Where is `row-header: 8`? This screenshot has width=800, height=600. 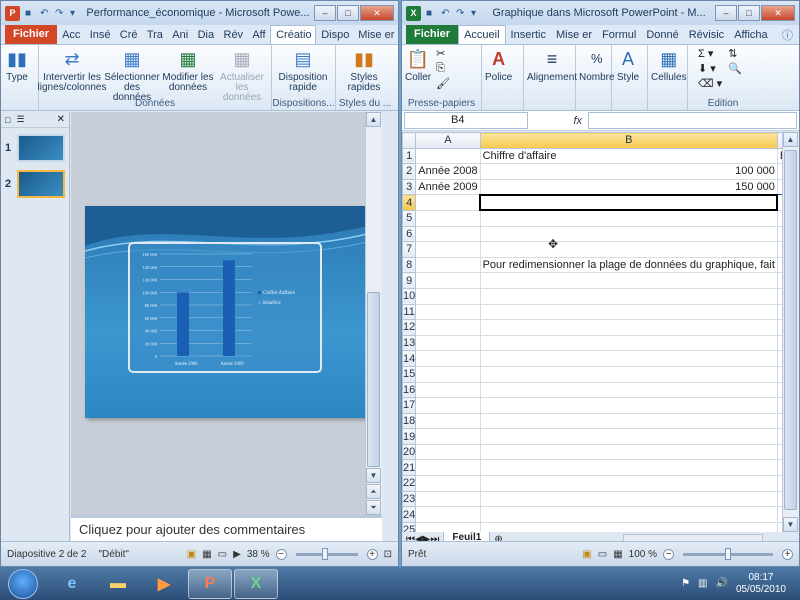
row-header: 8 is located at coordinates (409, 265).